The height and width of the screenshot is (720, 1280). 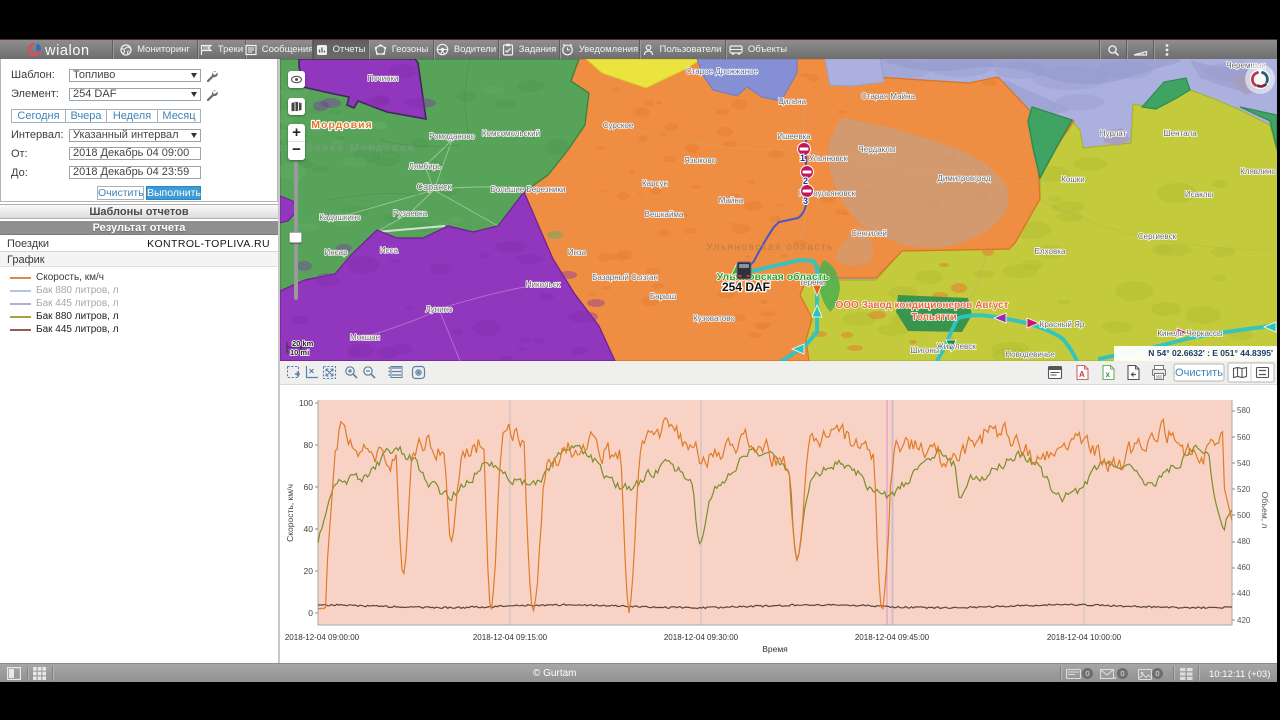 I want to click on svg-text: Ромоданово, so click(x=452, y=136).